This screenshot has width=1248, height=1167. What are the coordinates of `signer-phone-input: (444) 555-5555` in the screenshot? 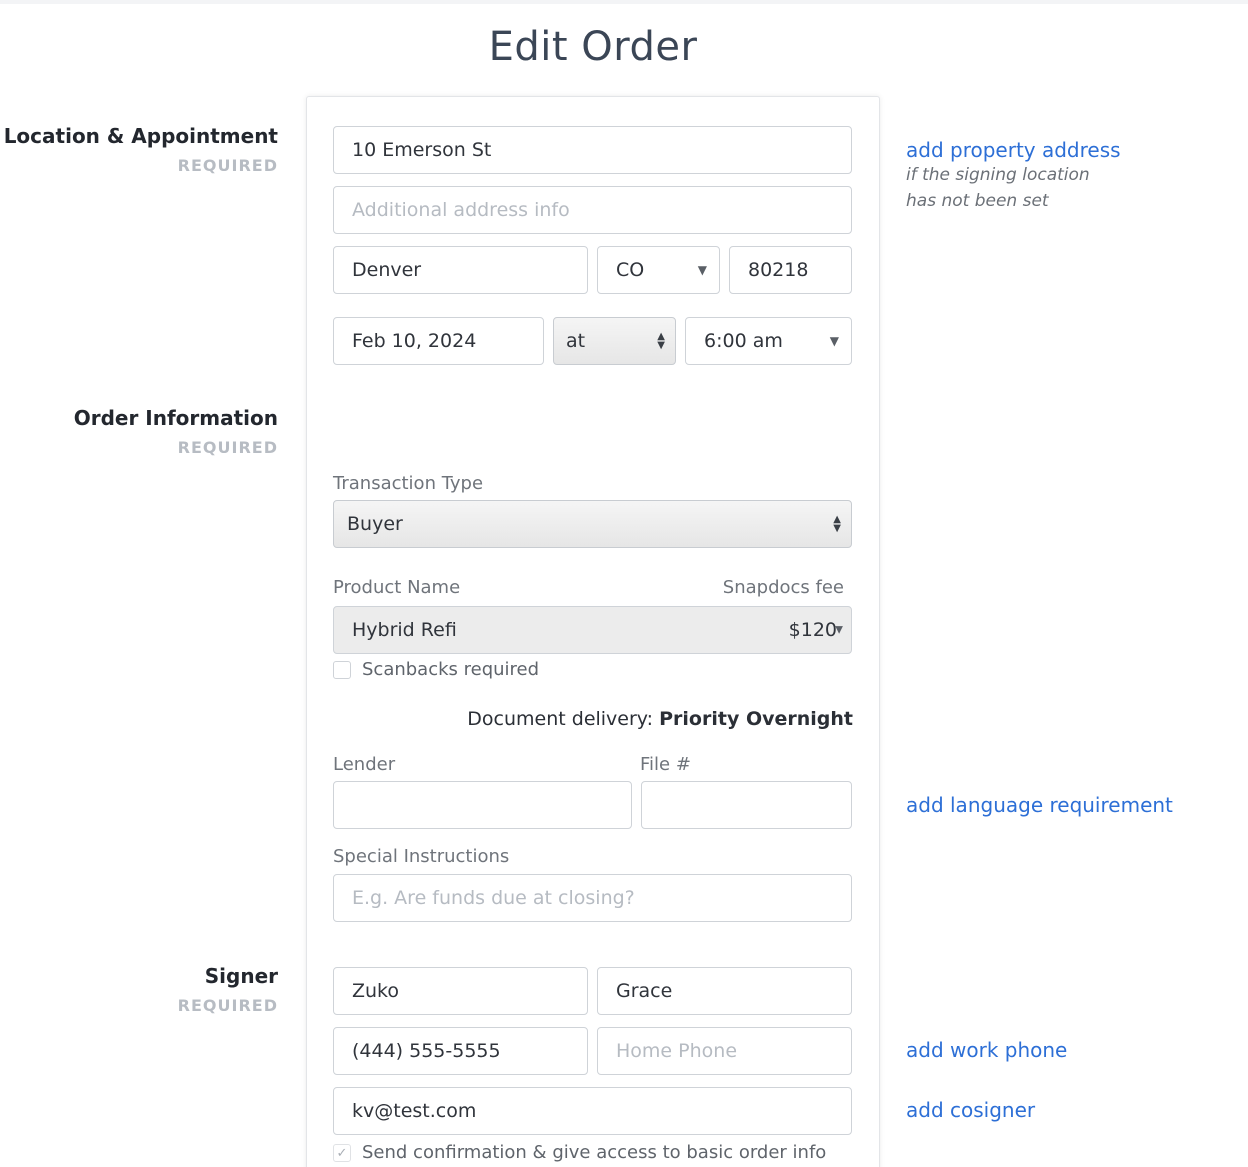 It's located at (460, 1051).